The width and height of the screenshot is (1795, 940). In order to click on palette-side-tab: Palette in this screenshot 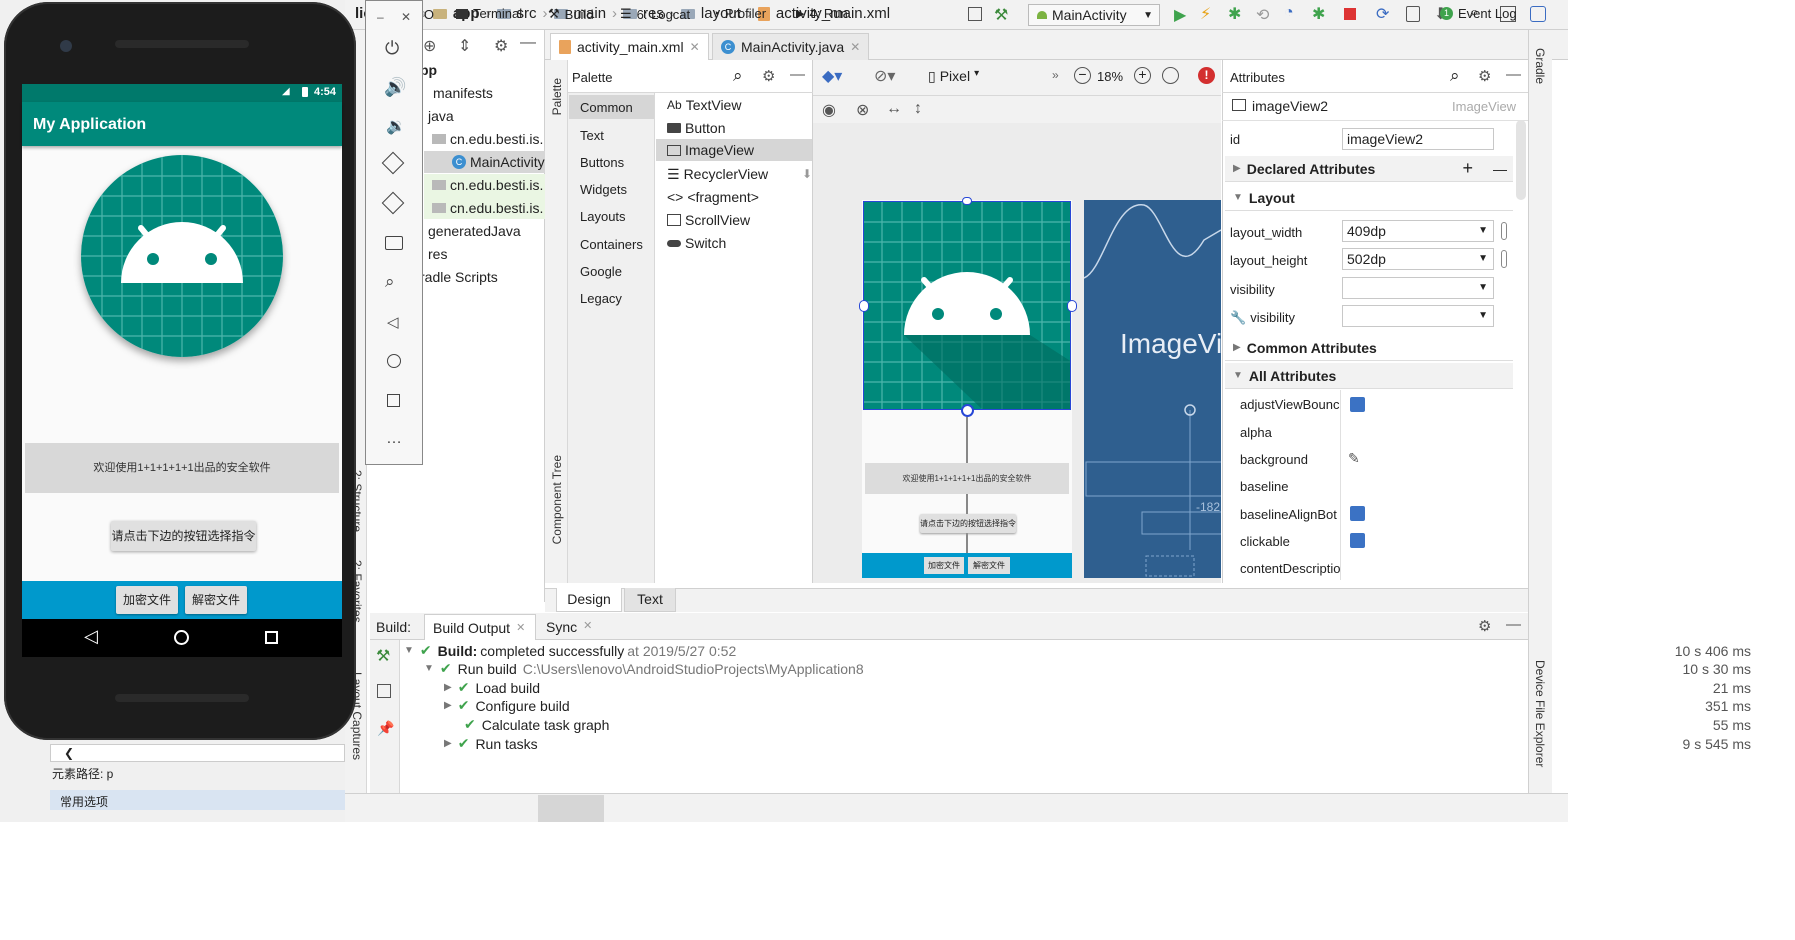, I will do `click(557, 96)`.